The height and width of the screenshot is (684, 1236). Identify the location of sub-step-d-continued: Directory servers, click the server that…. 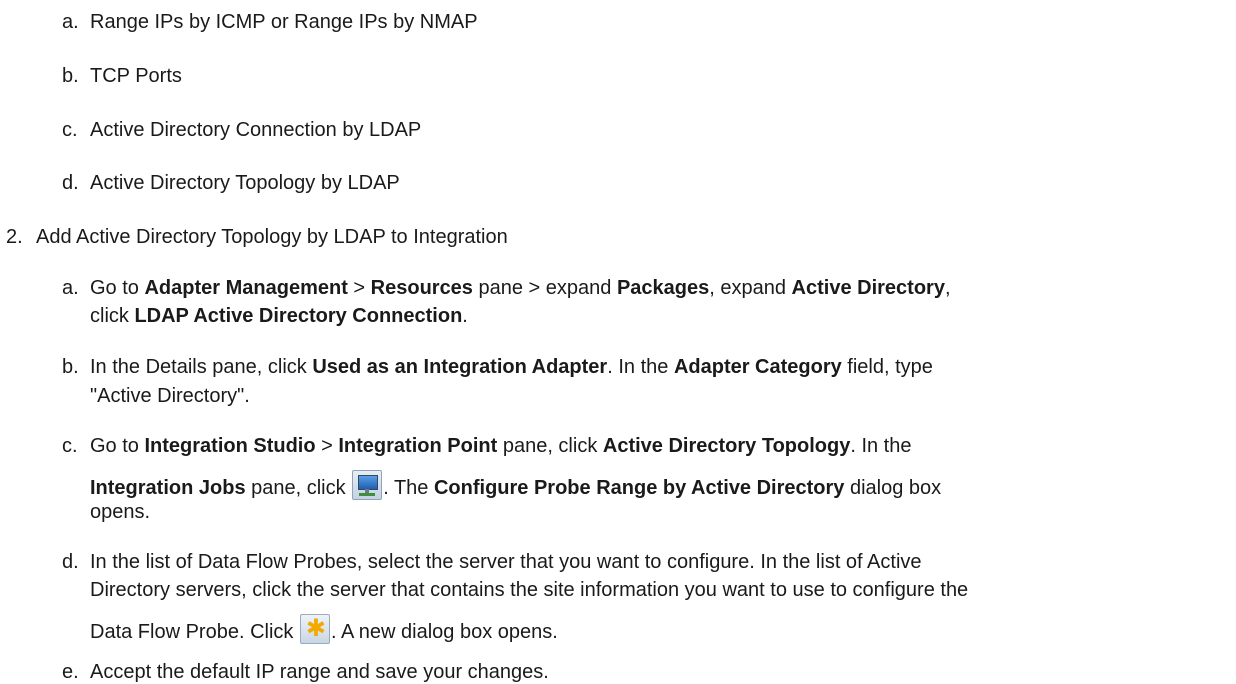
(529, 590).